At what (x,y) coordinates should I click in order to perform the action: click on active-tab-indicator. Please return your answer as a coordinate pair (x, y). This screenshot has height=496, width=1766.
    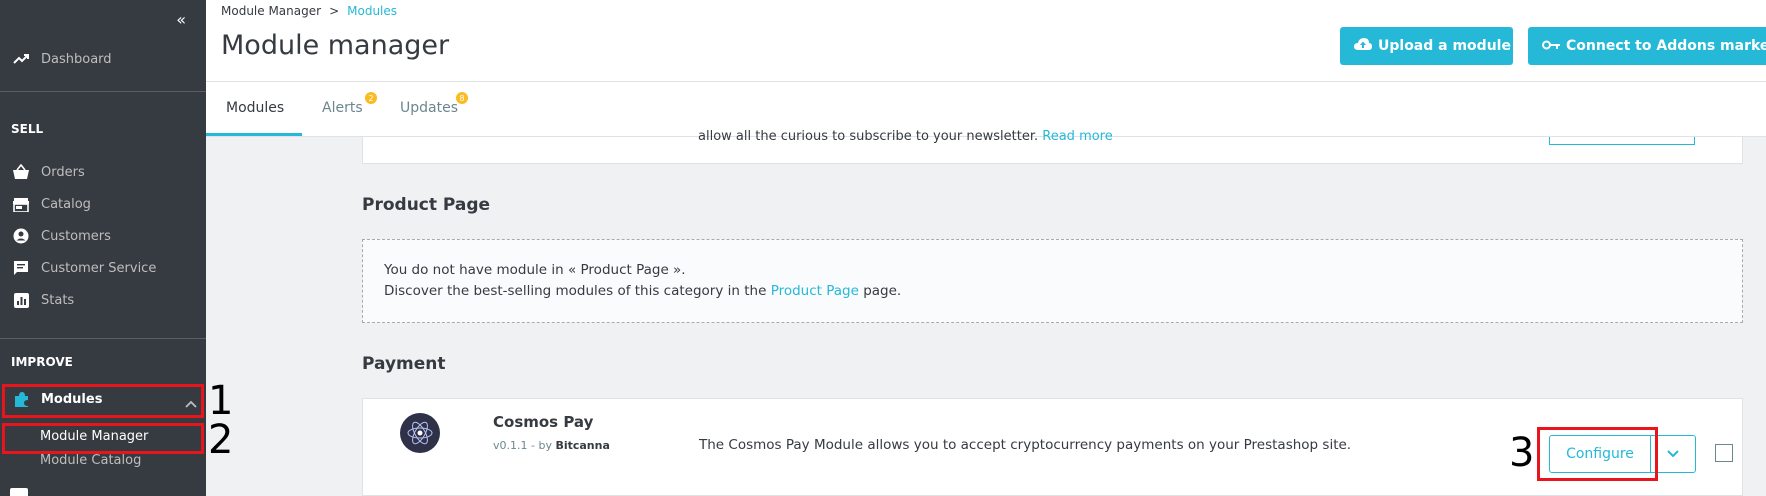
    Looking at the image, I should click on (254, 134).